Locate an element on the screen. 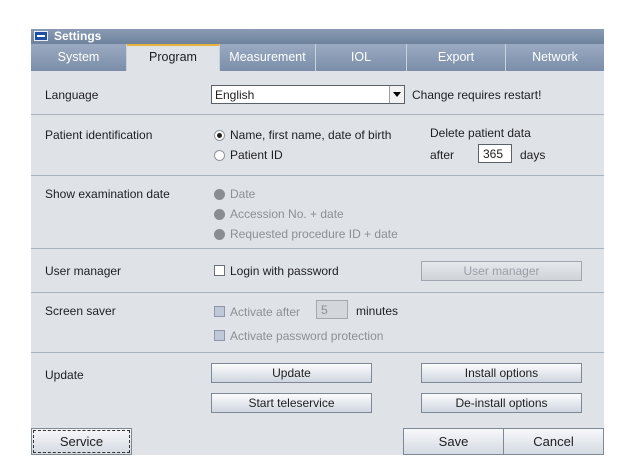  user-manager-label: User manager is located at coordinates (83, 271).